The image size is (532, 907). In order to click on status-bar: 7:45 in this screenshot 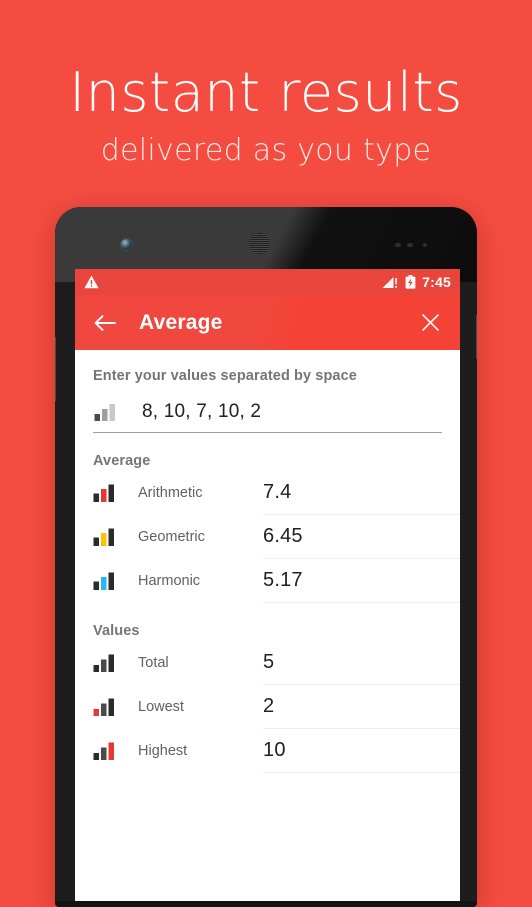, I will do `click(267, 282)`.